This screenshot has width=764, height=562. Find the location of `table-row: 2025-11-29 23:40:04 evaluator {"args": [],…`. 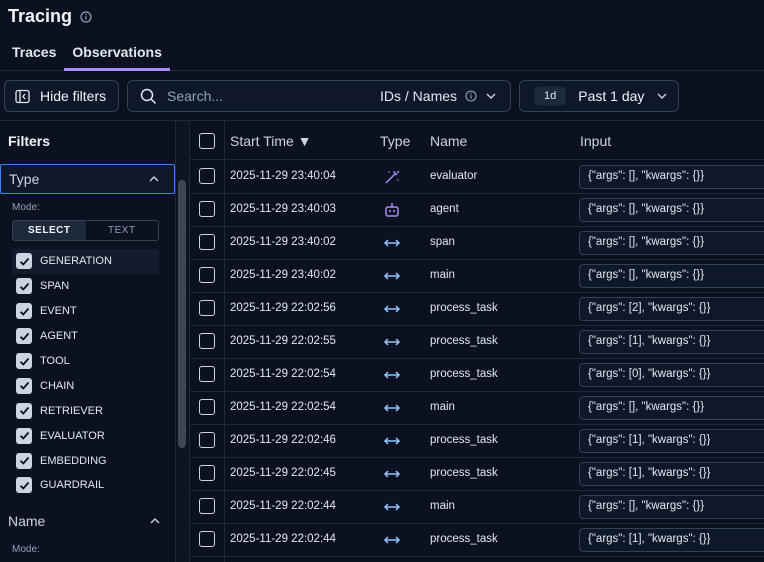

table-row: 2025-11-29 23:40:04 evaluator {"args": [],… is located at coordinates (477, 177).